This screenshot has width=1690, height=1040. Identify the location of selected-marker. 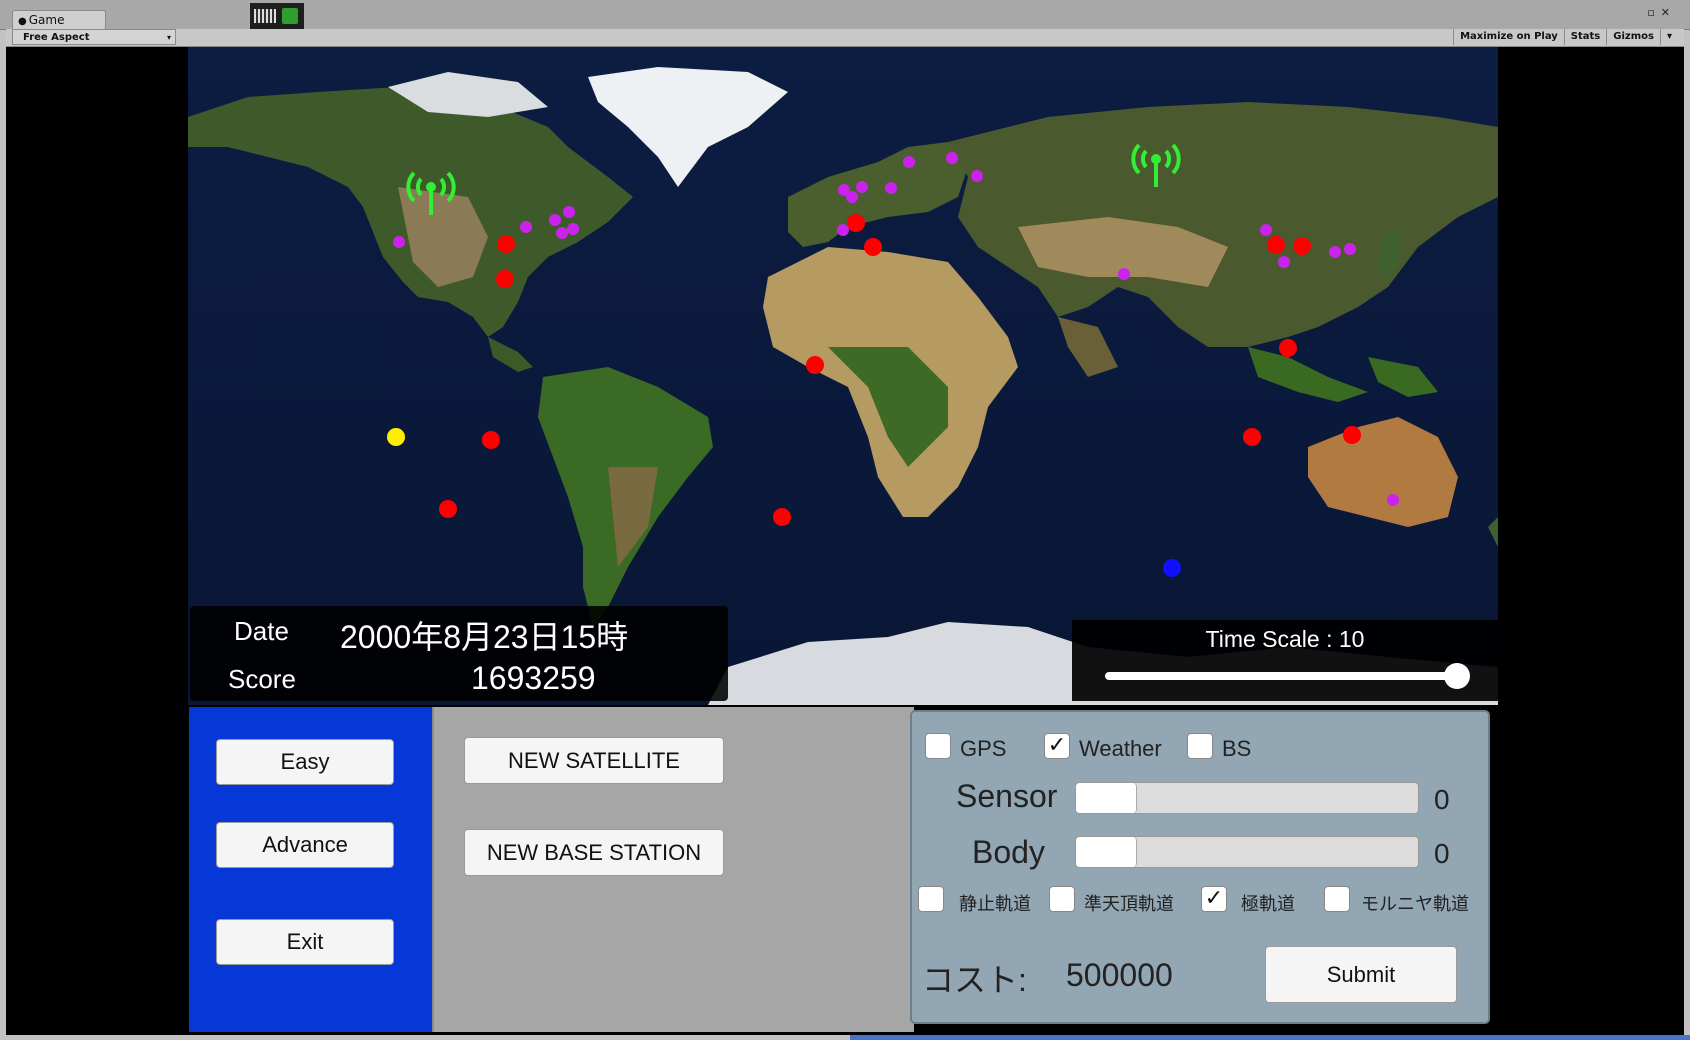
(396, 437).